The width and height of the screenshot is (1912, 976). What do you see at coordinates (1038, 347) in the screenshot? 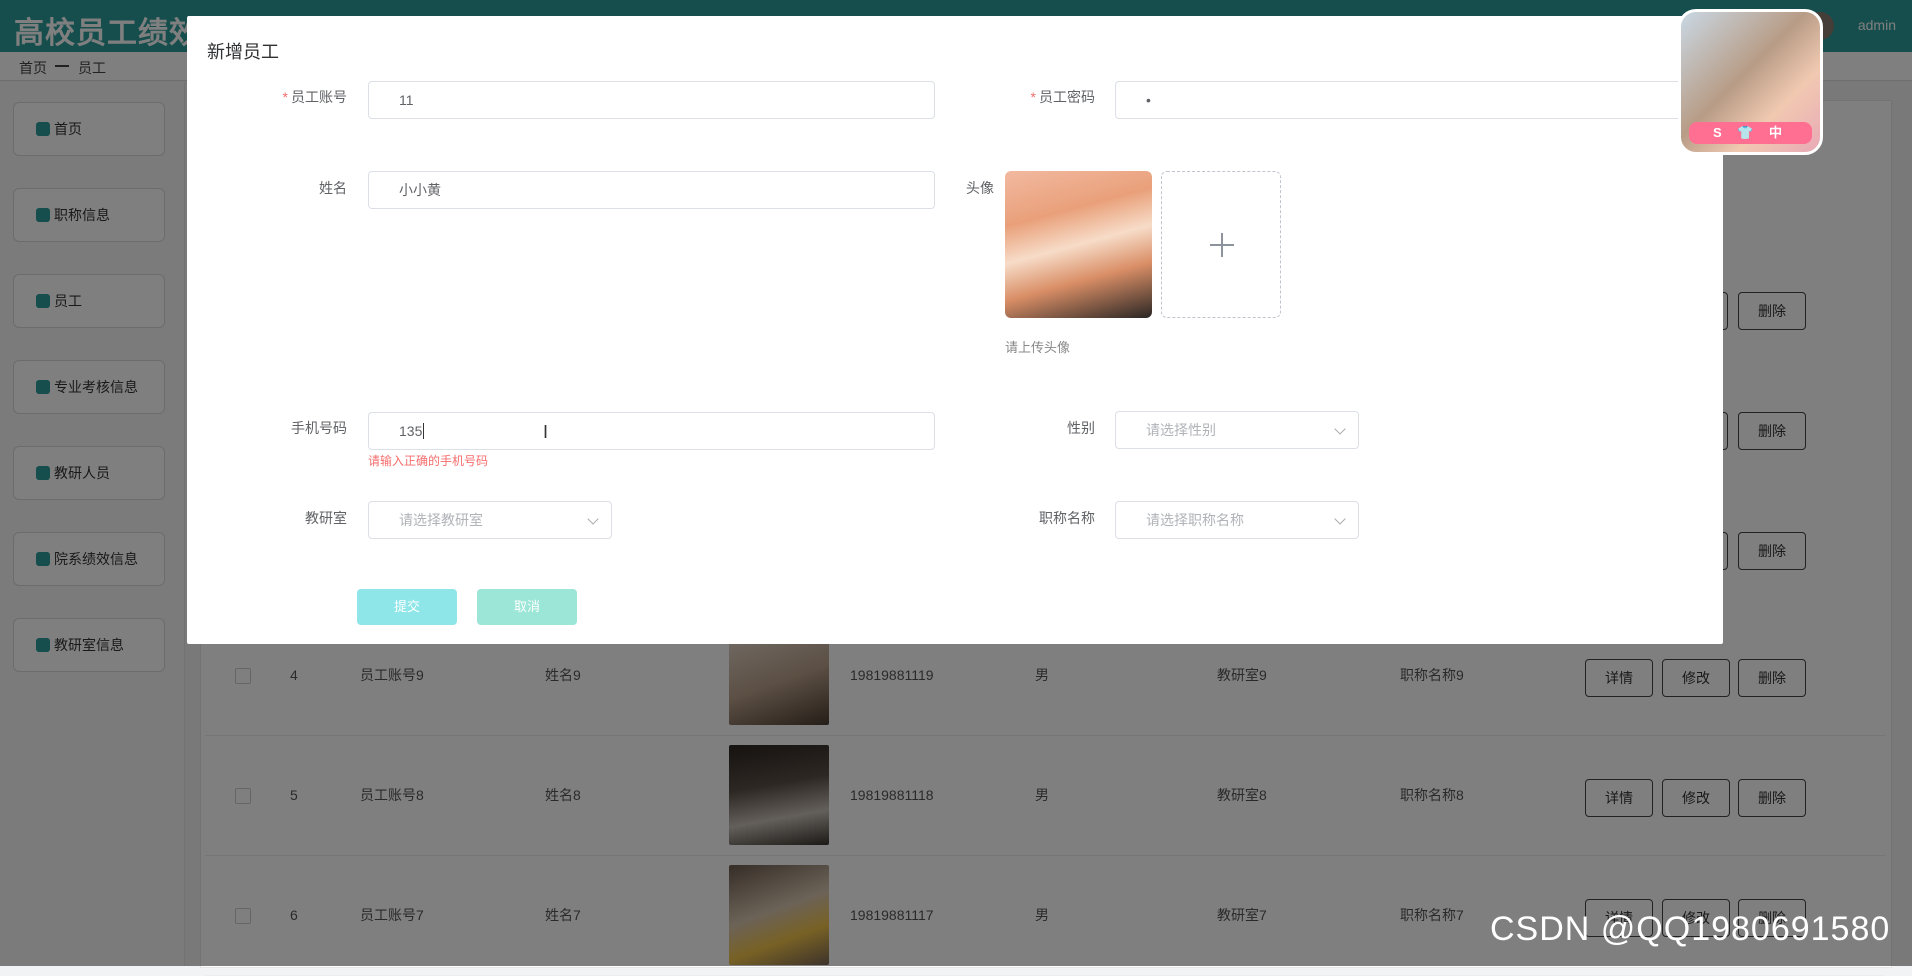
I see `avatar-tip: 请上传头像` at bounding box center [1038, 347].